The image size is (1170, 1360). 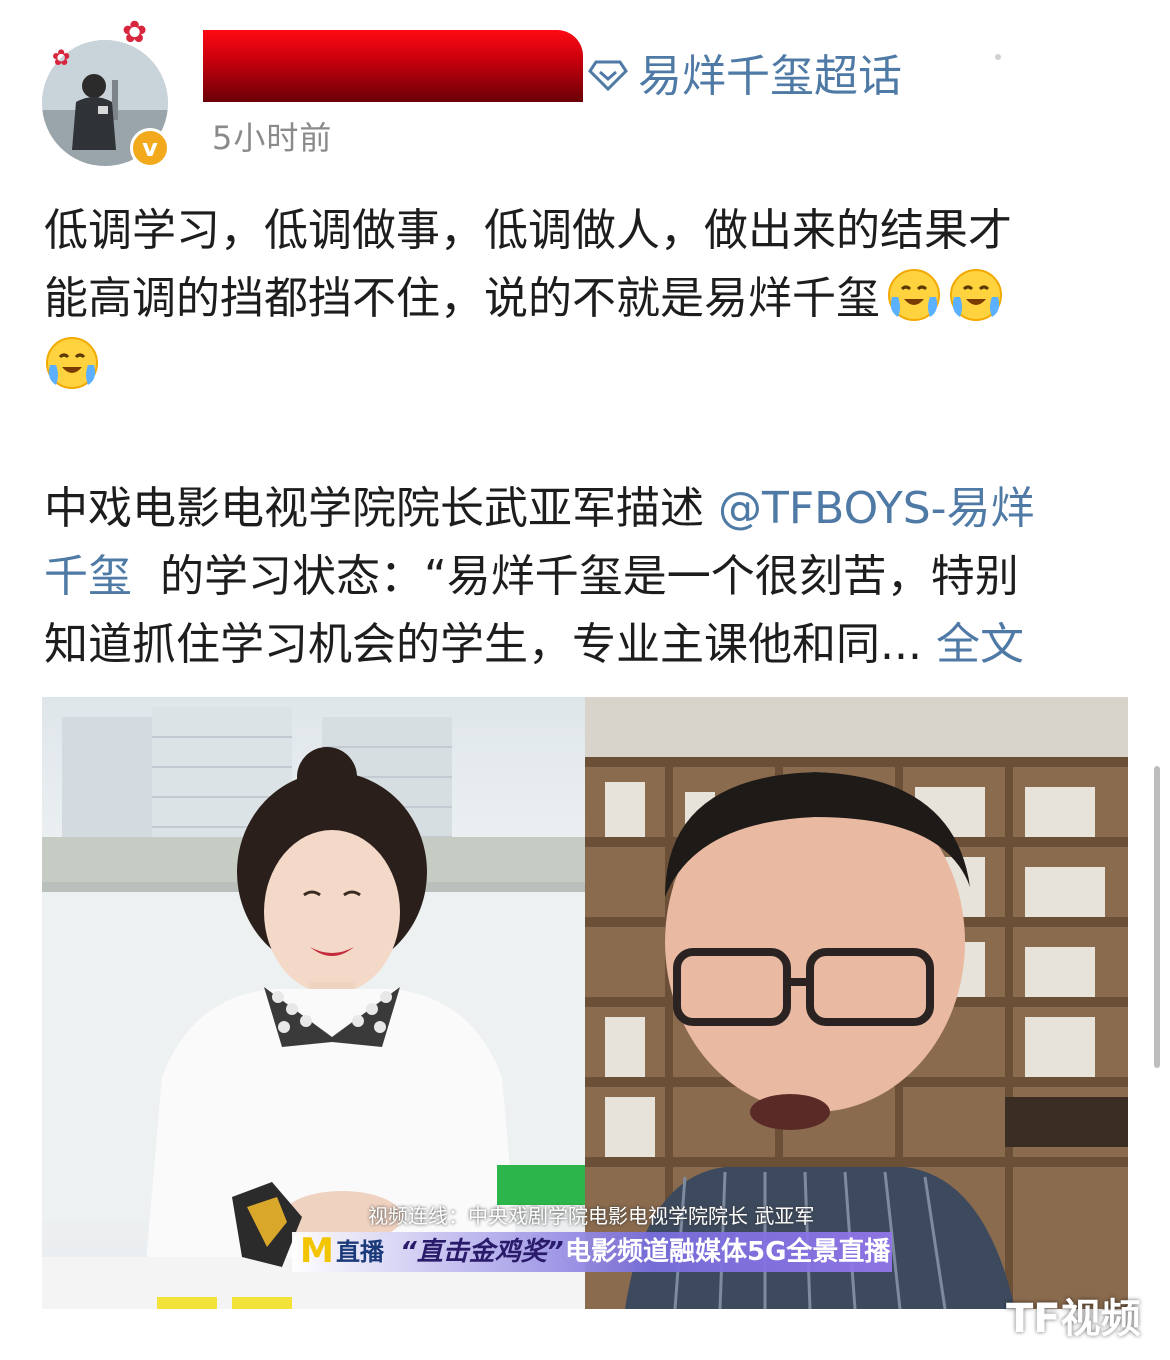 What do you see at coordinates (980, 644) in the screenshot?
I see `expand-full-text-link: 全文` at bounding box center [980, 644].